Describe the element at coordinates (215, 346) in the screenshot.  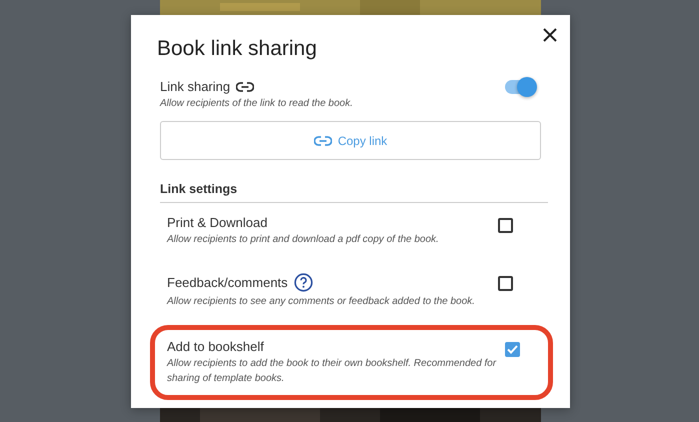
I see `option-label: Add to bookshelf` at that location.